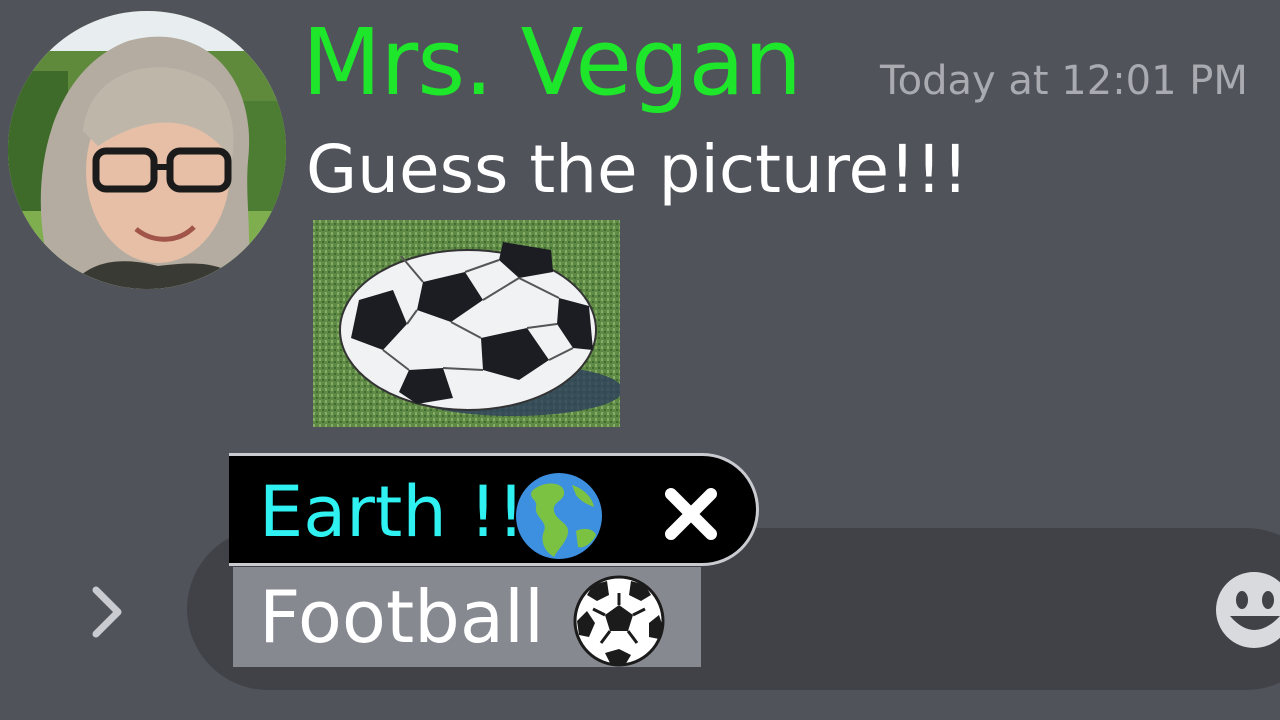  I want to click on avatar-photo, so click(147, 150).